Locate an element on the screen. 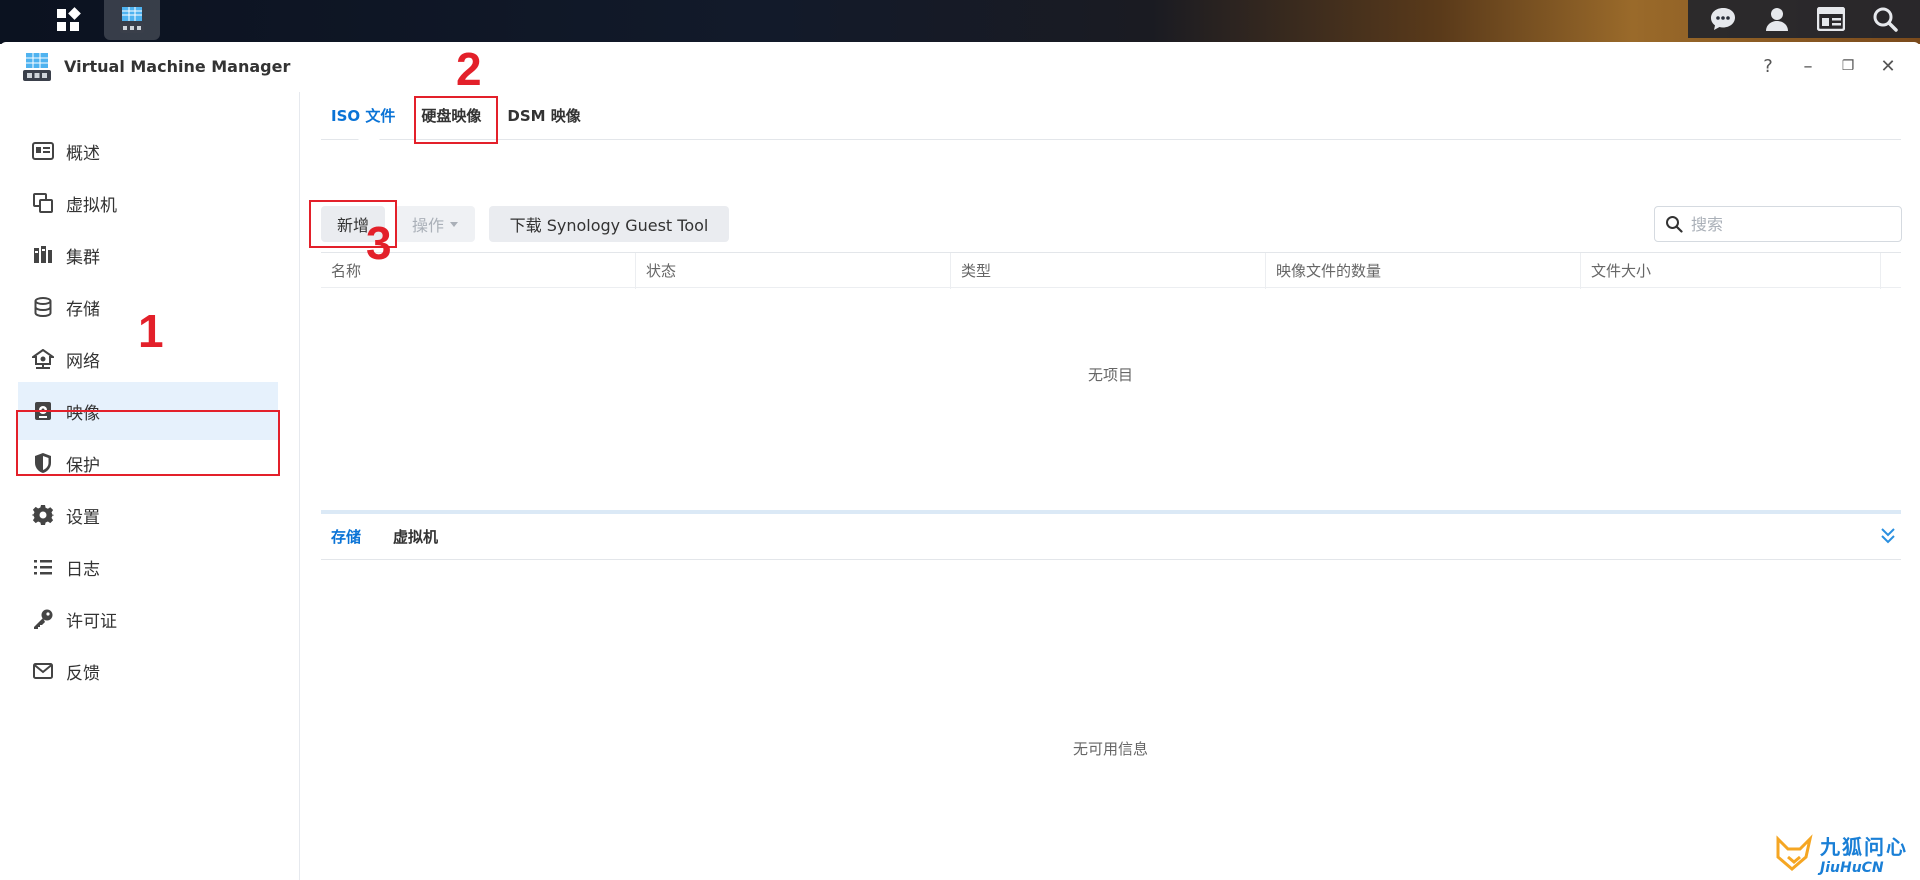 Image resolution: width=1920 pixels, height=880 pixels. sidebar-item-label: 概述 is located at coordinates (83, 153).